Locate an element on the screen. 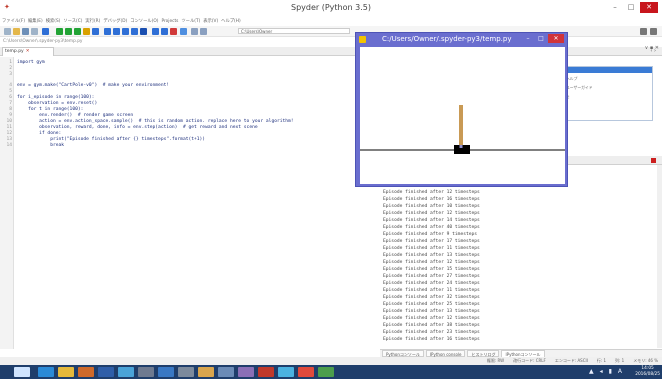  network-icon: ▮ is located at coordinates (610, 372).